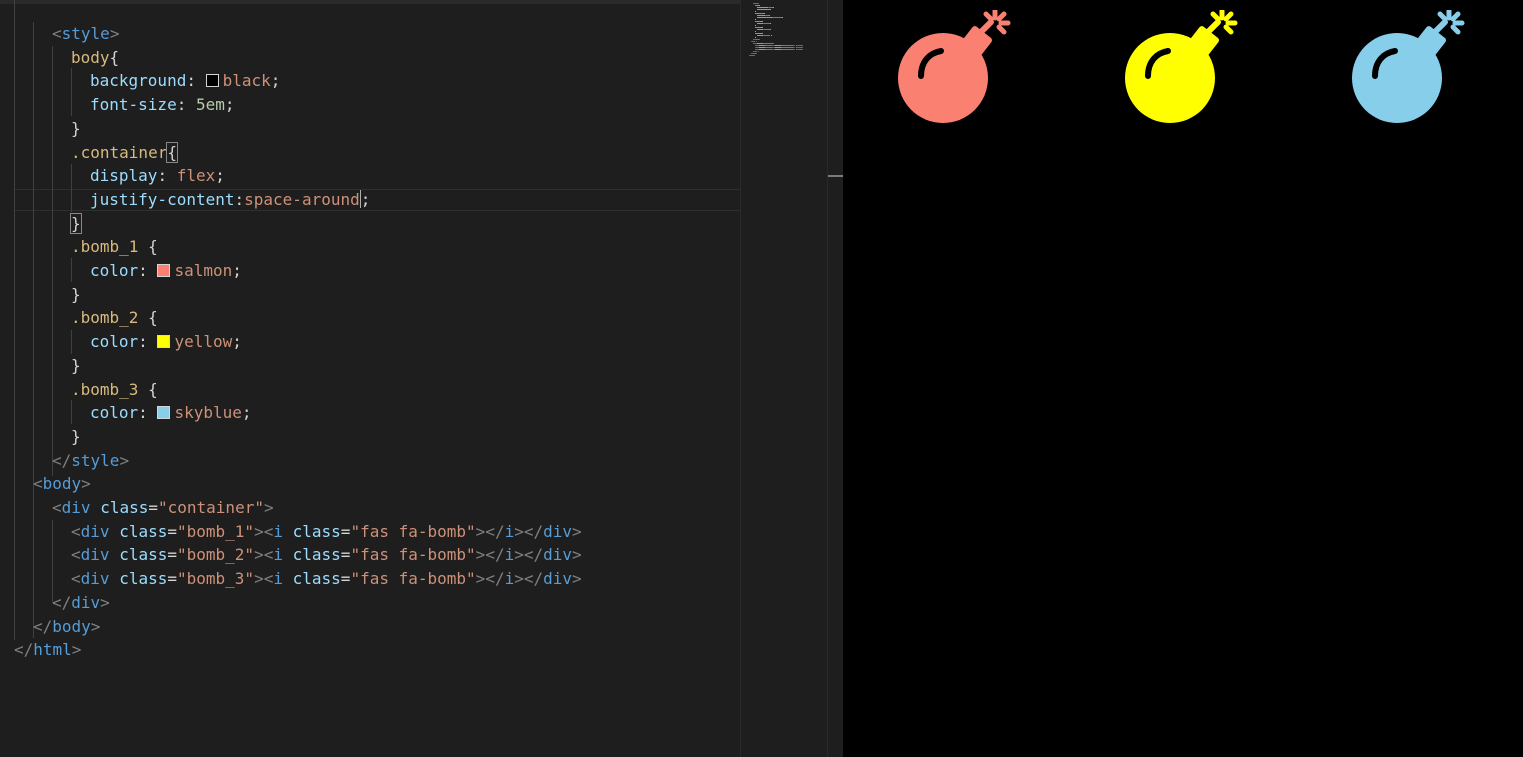 The height and width of the screenshot is (757, 1523). Describe the element at coordinates (85, 34) in the screenshot. I see `code-line: <style>` at that location.